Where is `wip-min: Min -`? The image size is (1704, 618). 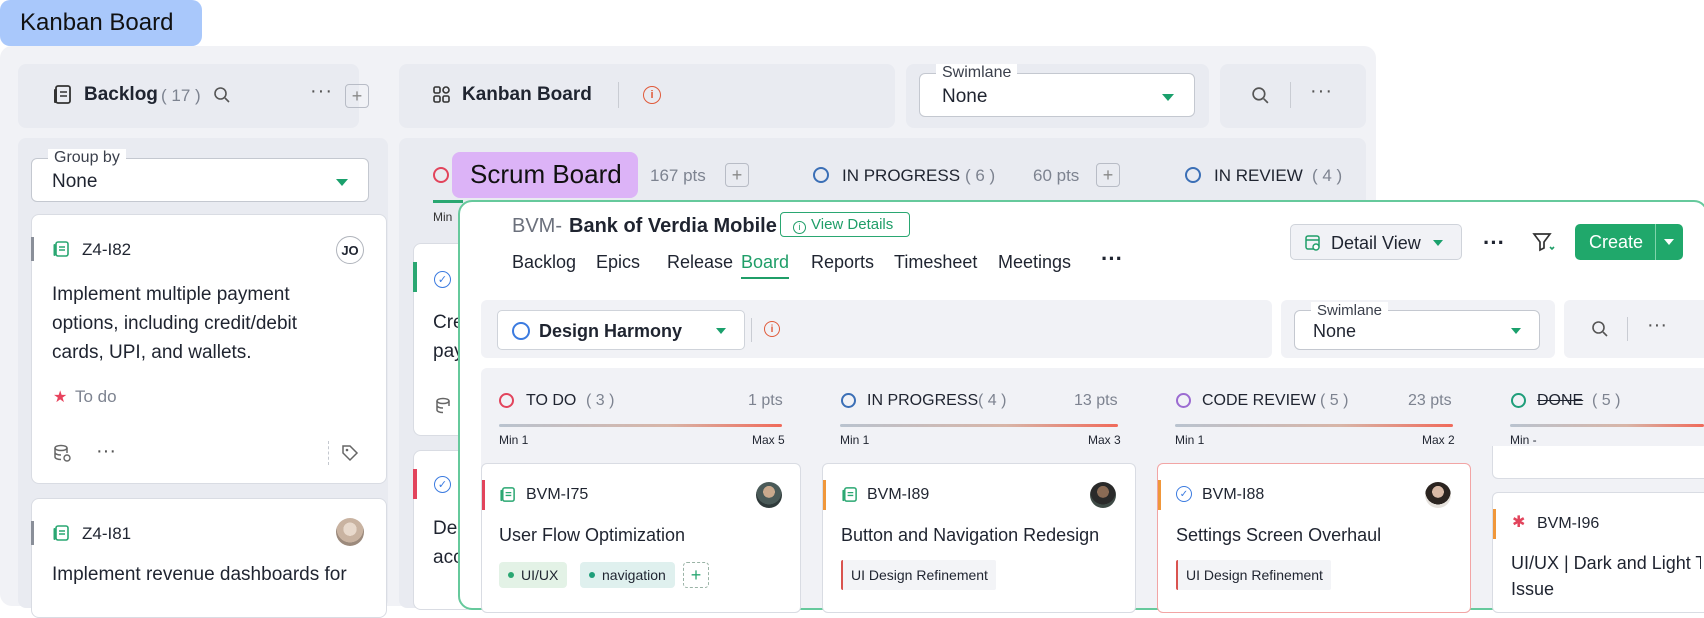
wip-min: Min - is located at coordinates (1523, 440).